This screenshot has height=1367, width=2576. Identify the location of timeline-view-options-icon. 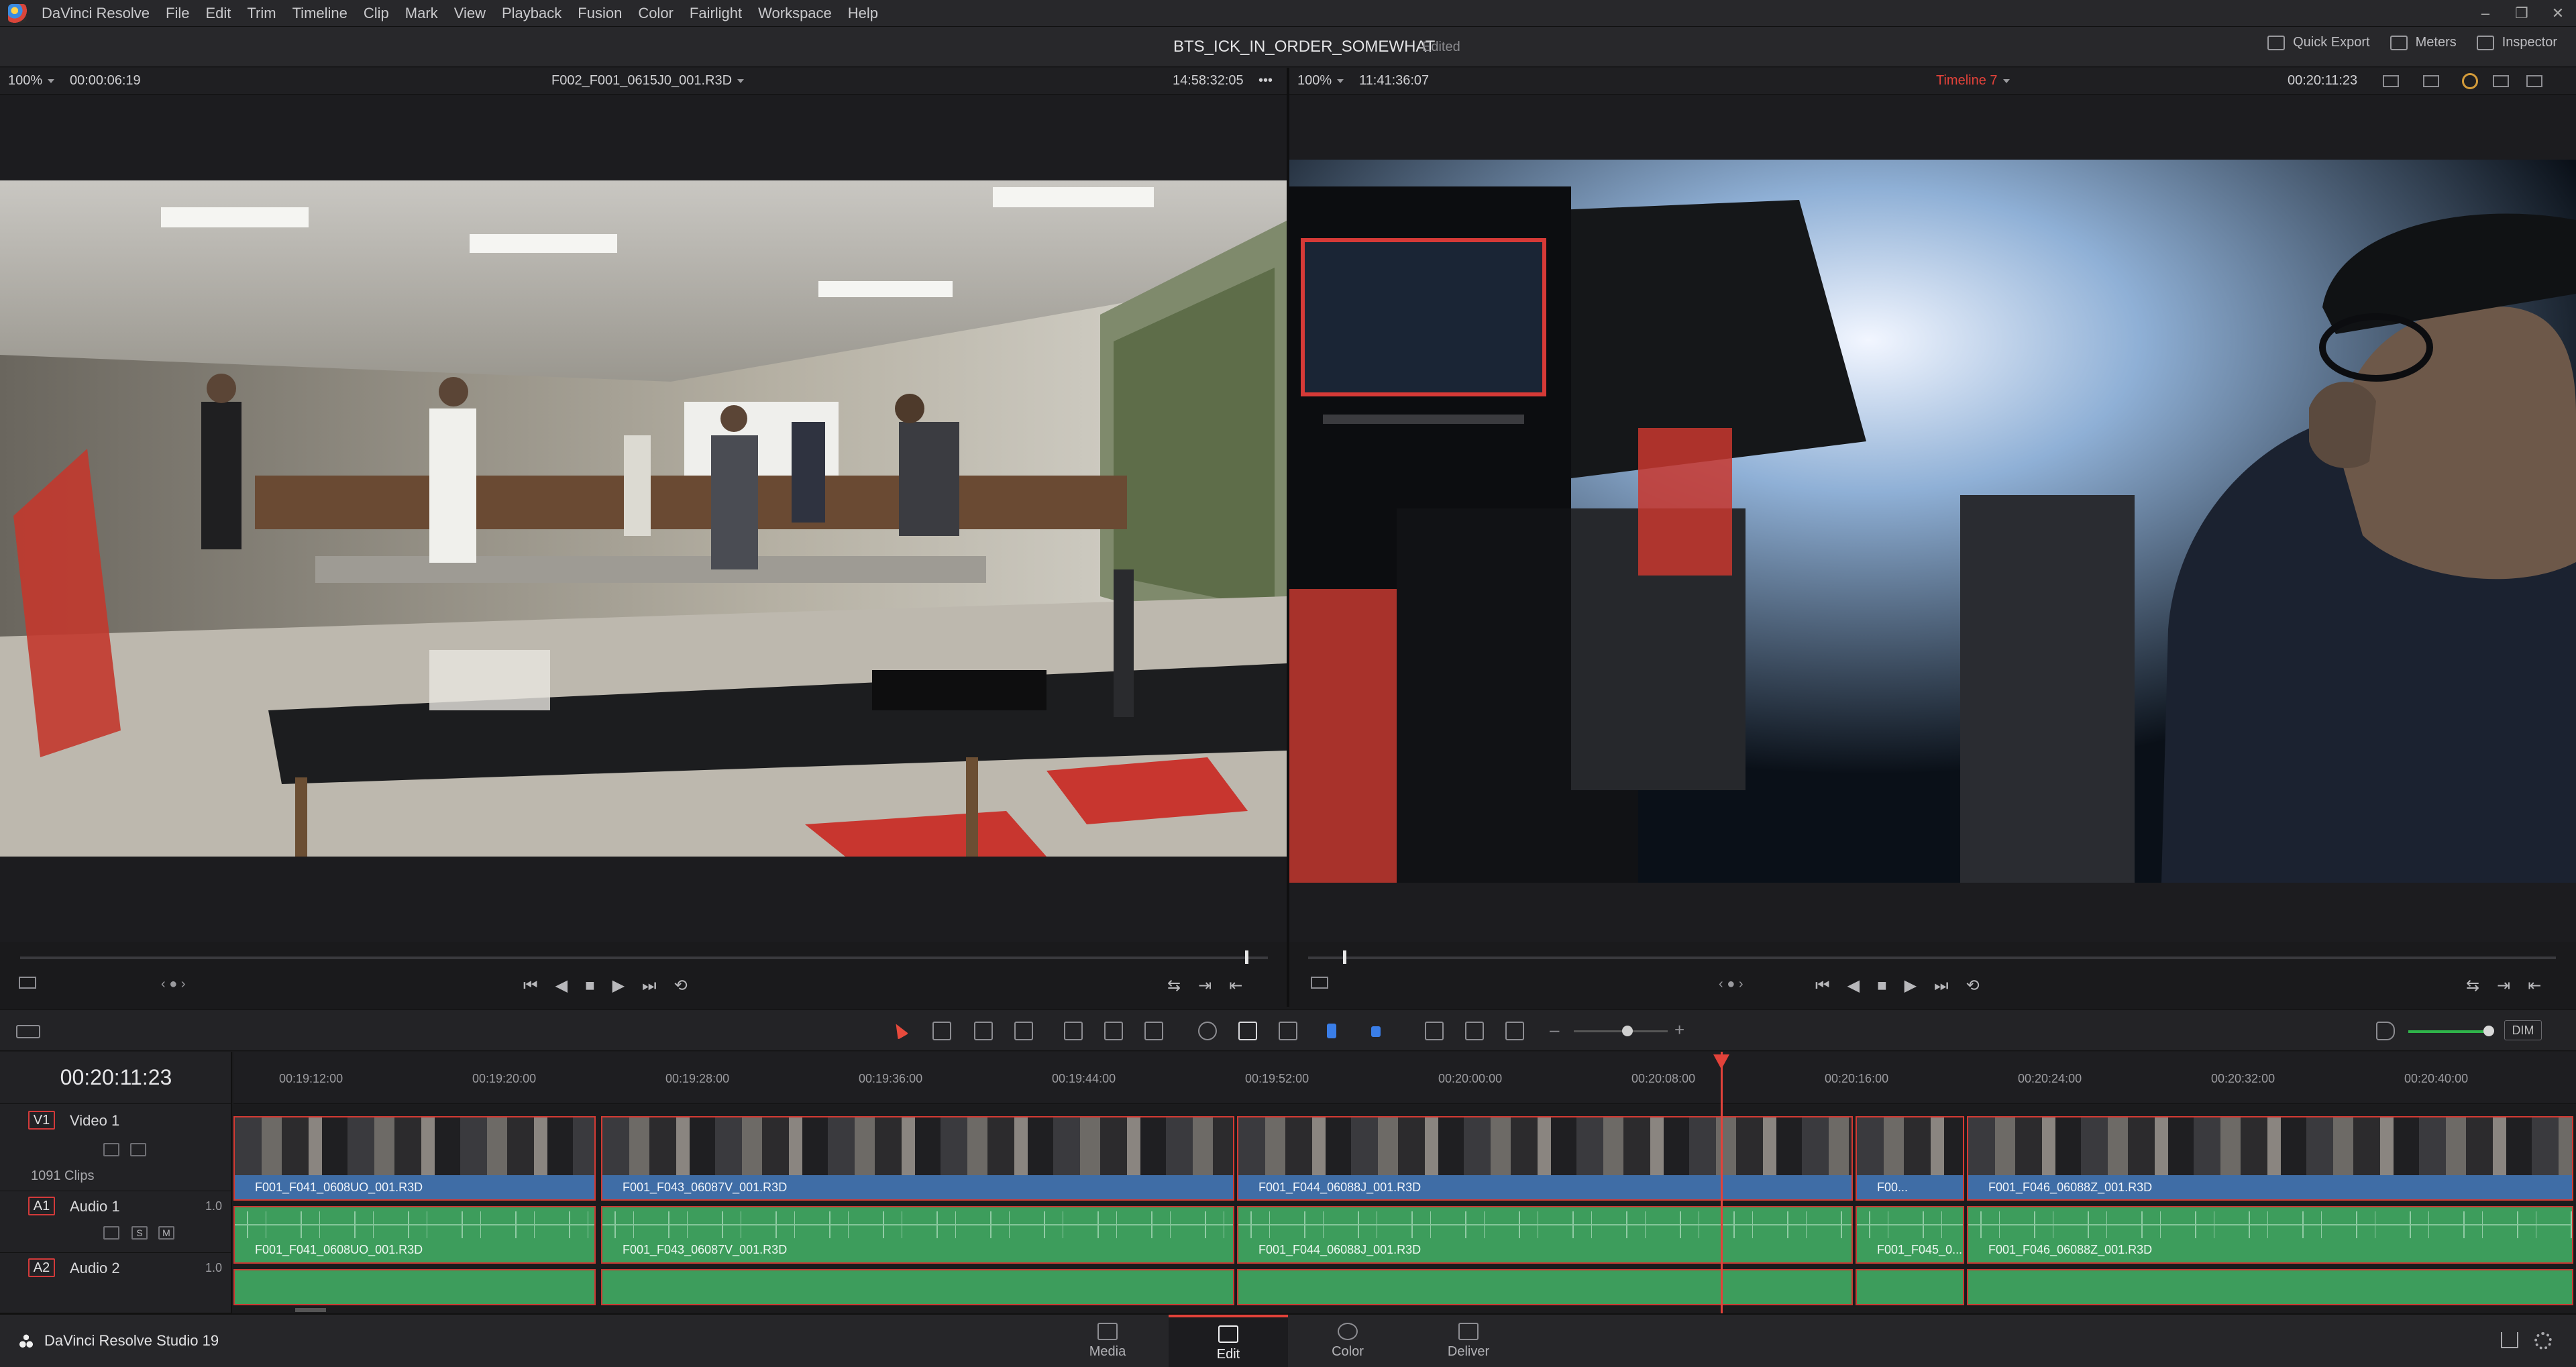
(28, 1032).